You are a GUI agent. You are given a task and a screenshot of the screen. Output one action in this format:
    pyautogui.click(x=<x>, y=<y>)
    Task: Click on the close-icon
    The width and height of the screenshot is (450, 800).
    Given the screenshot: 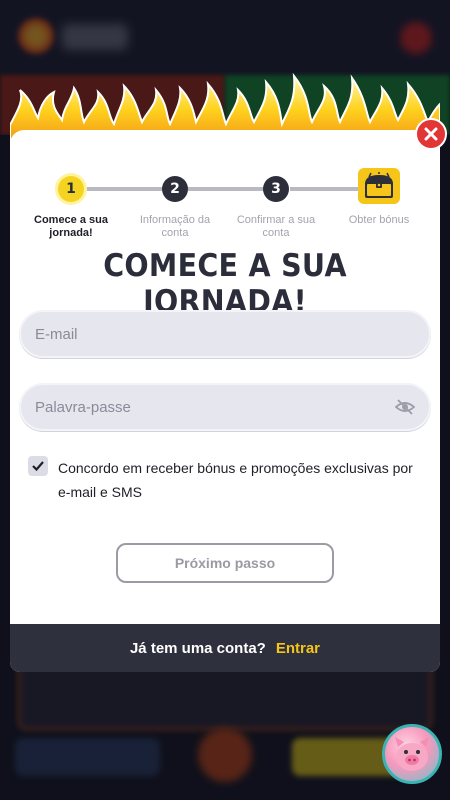 What is the action you would take?
    pyautogui.click(x=431, y=134)
    